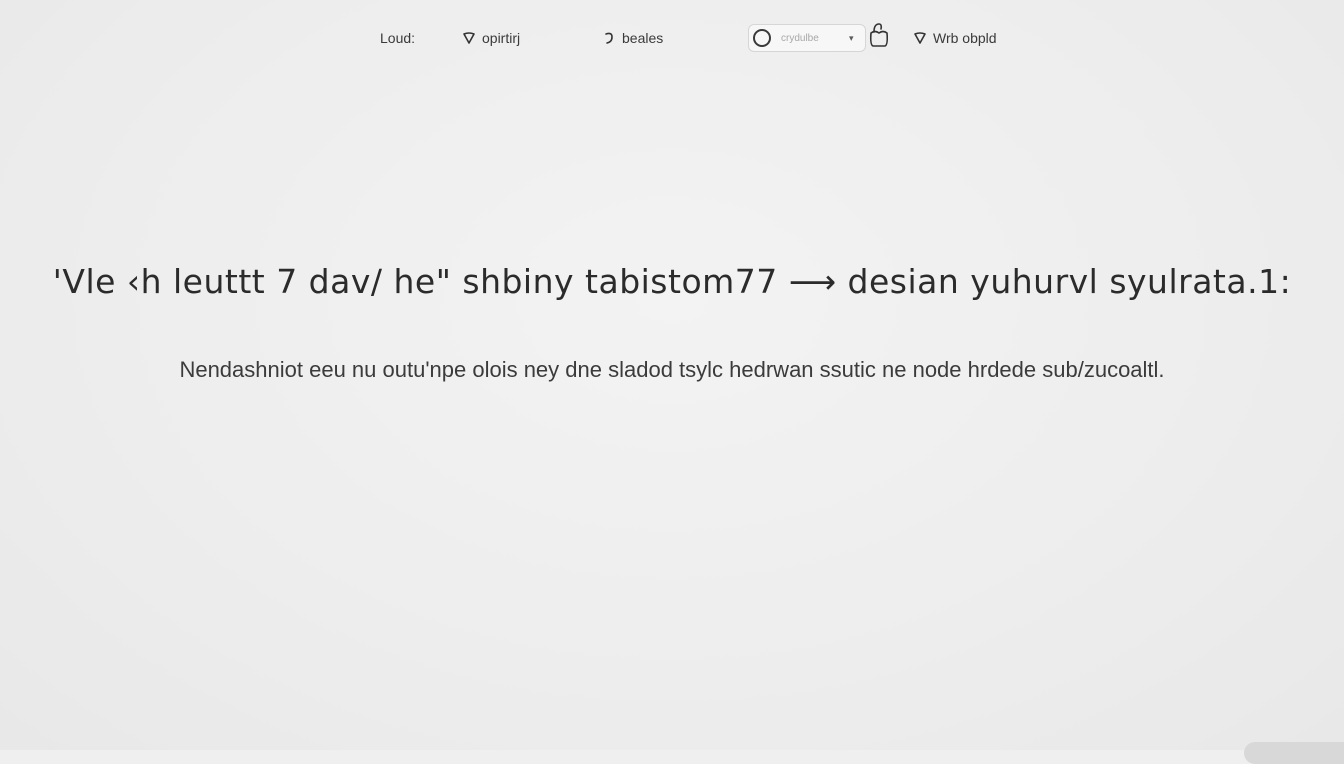 The height and width of the screenshot is (764, 1344). I want to click on bag-button, so click(879, 37).